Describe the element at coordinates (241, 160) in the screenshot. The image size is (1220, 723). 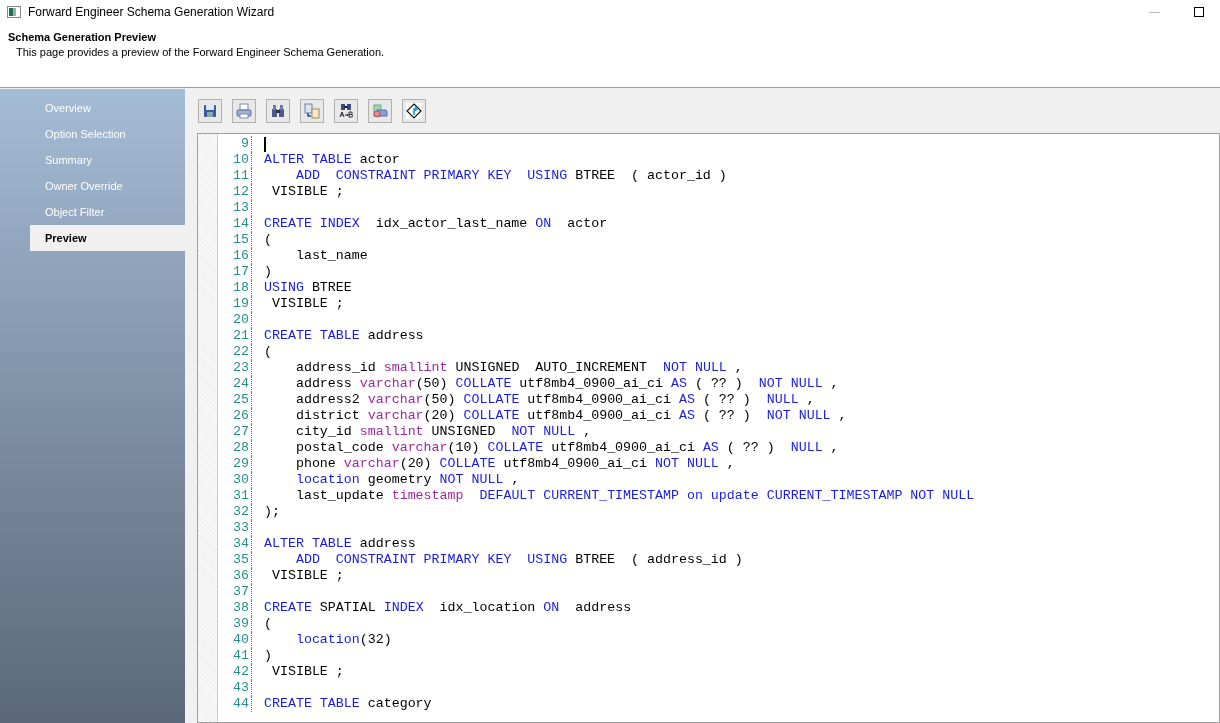
I see `line-number: 10` at that location.